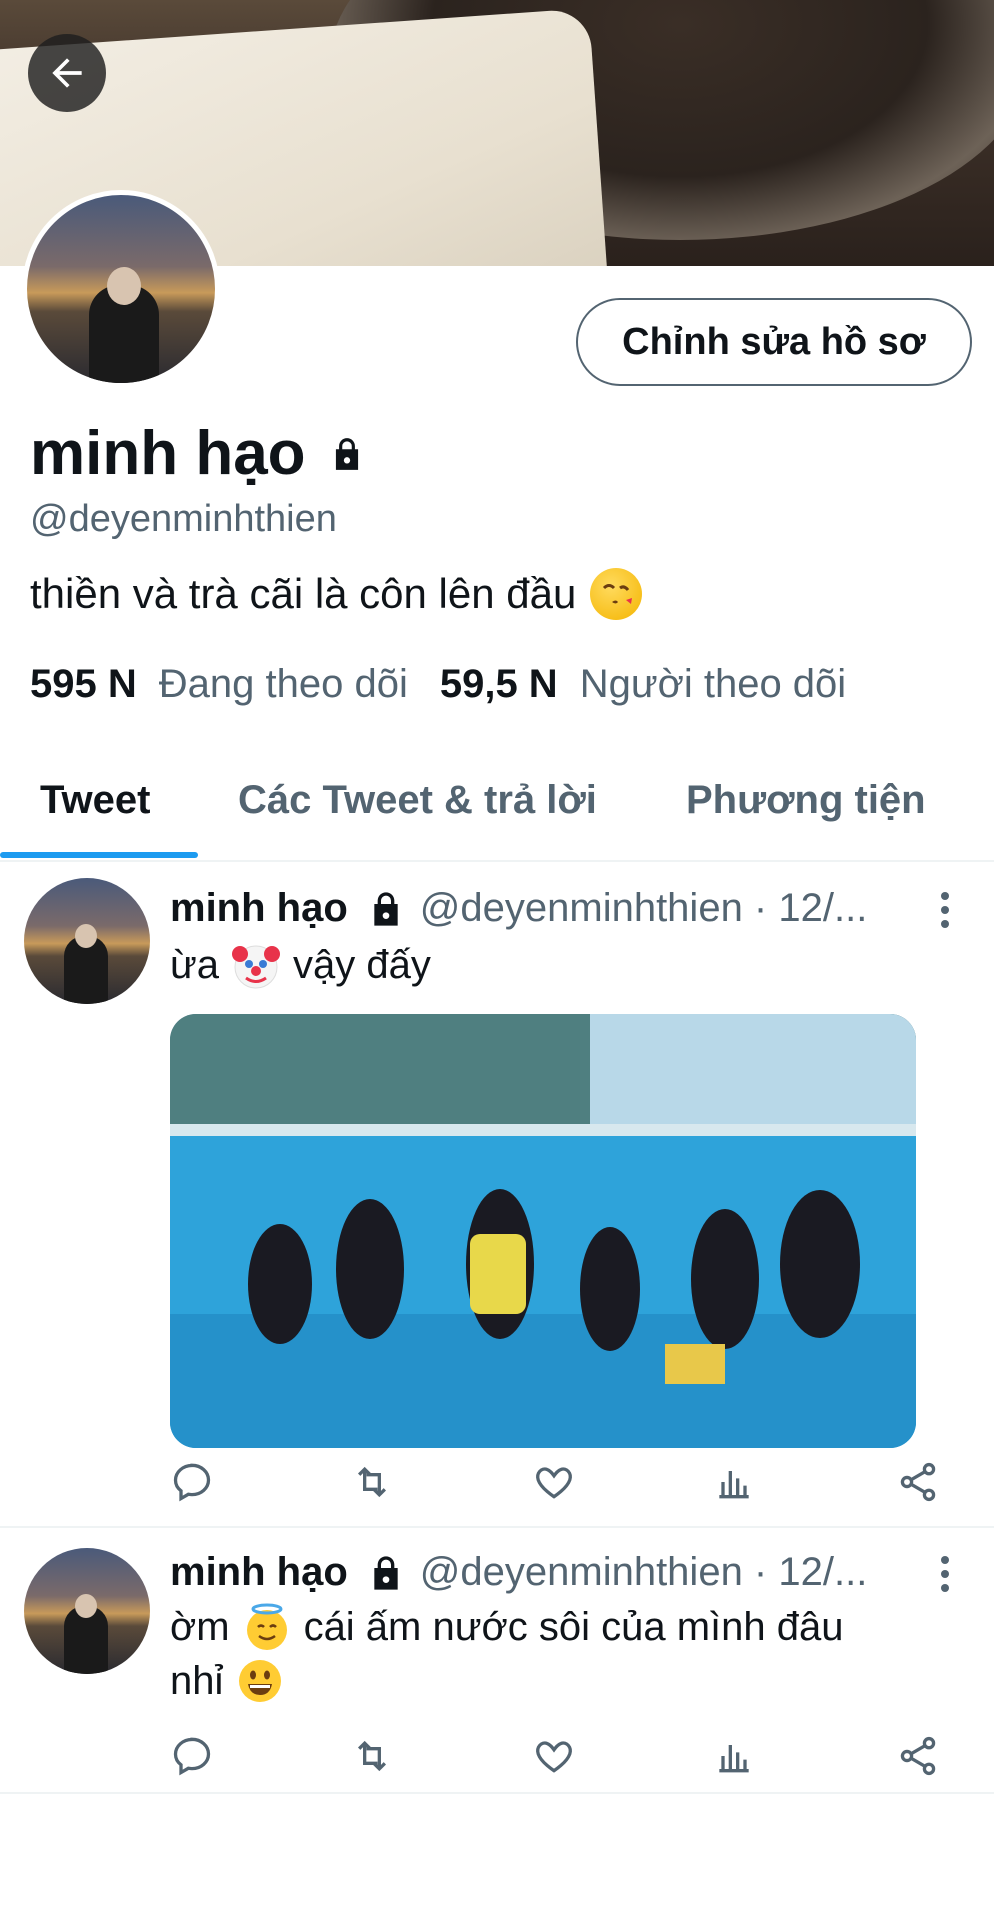  I want to click on back-button, so click(67, 73).